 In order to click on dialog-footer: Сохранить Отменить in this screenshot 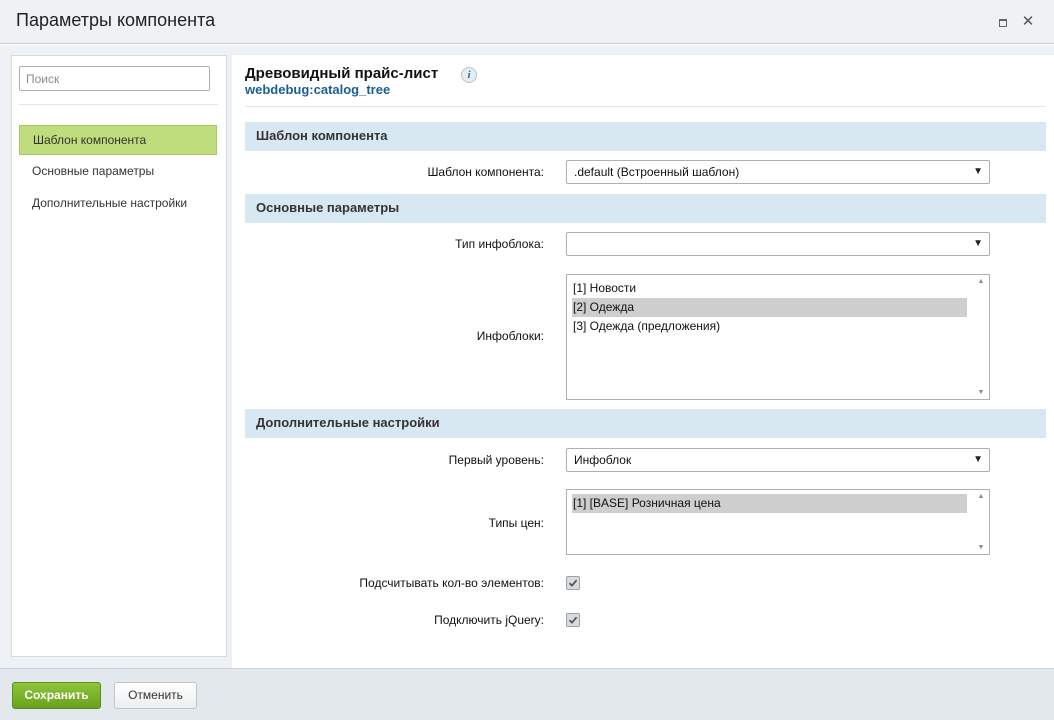, I will do `click(527, 694)`.